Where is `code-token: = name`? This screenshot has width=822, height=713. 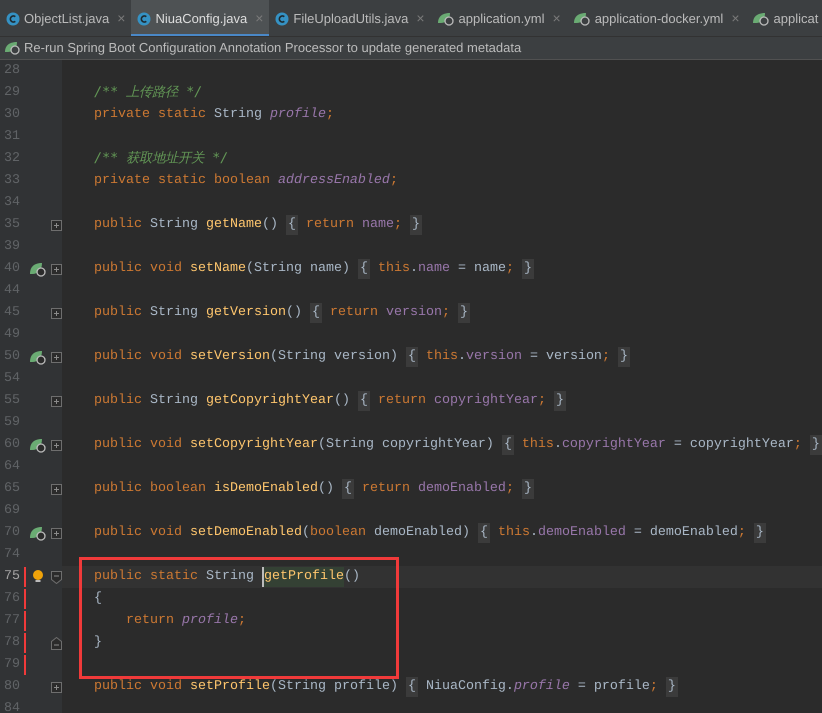
code-token: = name is located at coordinates (481, 269).